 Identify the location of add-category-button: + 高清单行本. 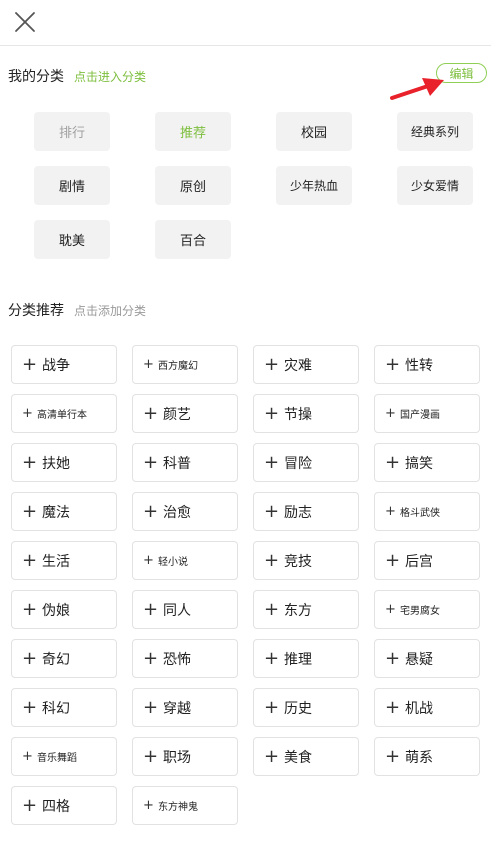
(64, 413).